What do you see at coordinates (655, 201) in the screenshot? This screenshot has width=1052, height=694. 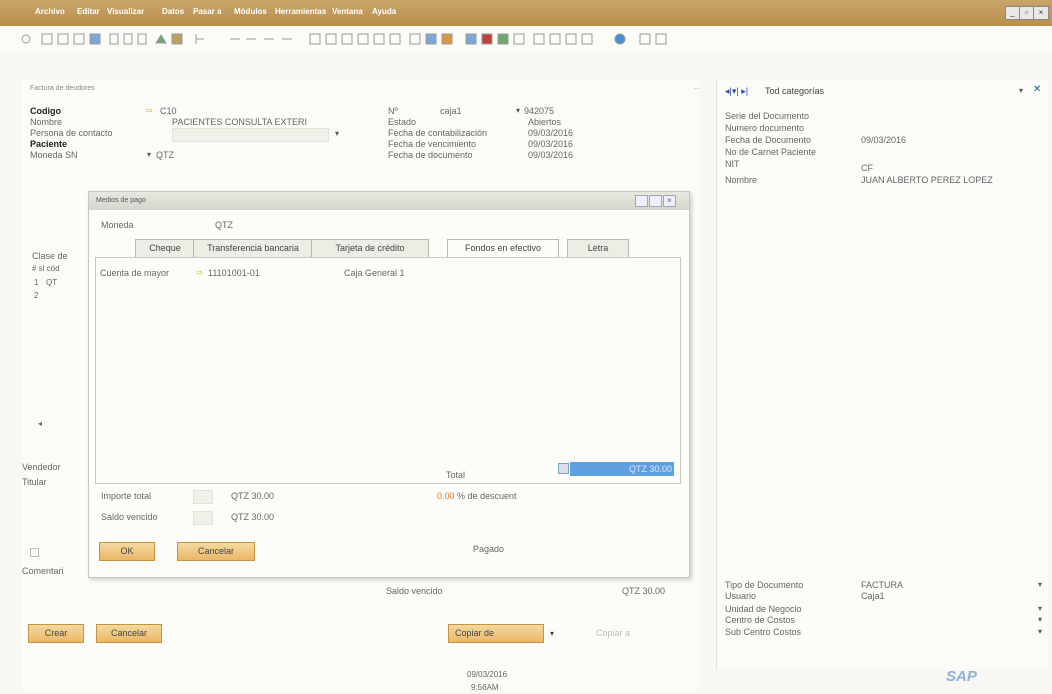 I see `dialog-maximize-icon` at bounding box center [655, 201].